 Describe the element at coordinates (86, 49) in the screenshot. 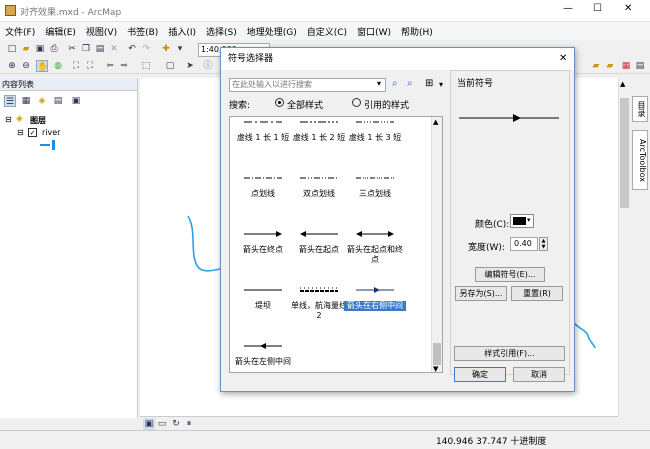

I see `copy-icon: ❐` at that location.